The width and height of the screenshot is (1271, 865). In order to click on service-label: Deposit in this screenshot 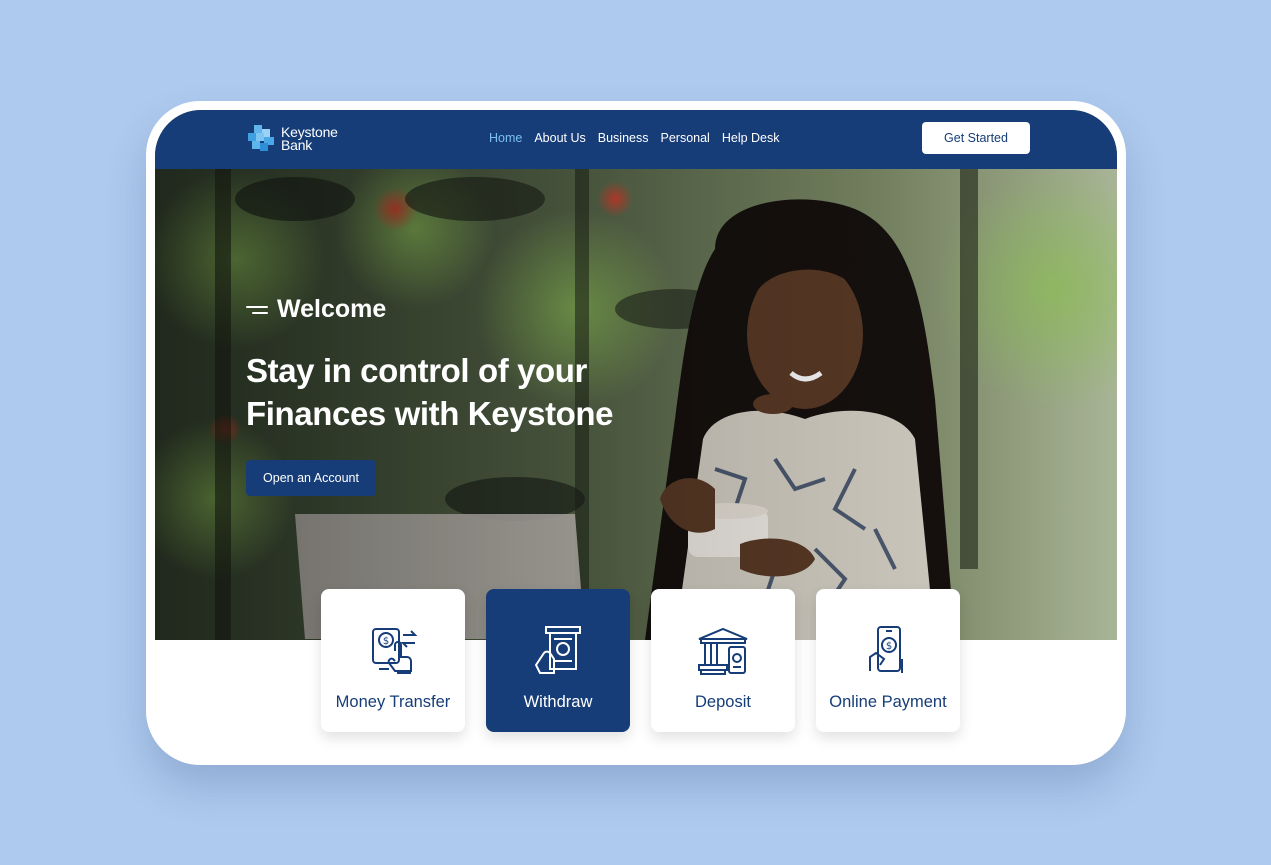, I will do `click(723, 702)`.